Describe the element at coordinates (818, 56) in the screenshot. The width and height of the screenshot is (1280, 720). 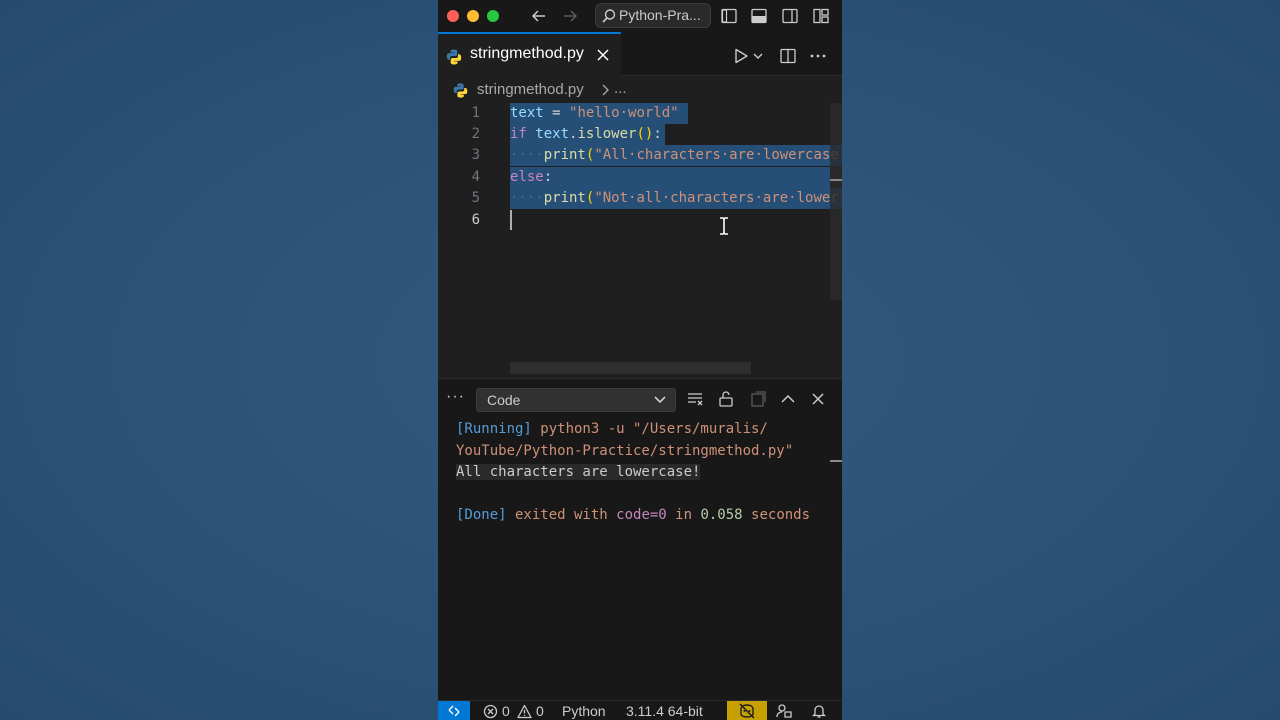
I see `more-actions-icon` at that location.